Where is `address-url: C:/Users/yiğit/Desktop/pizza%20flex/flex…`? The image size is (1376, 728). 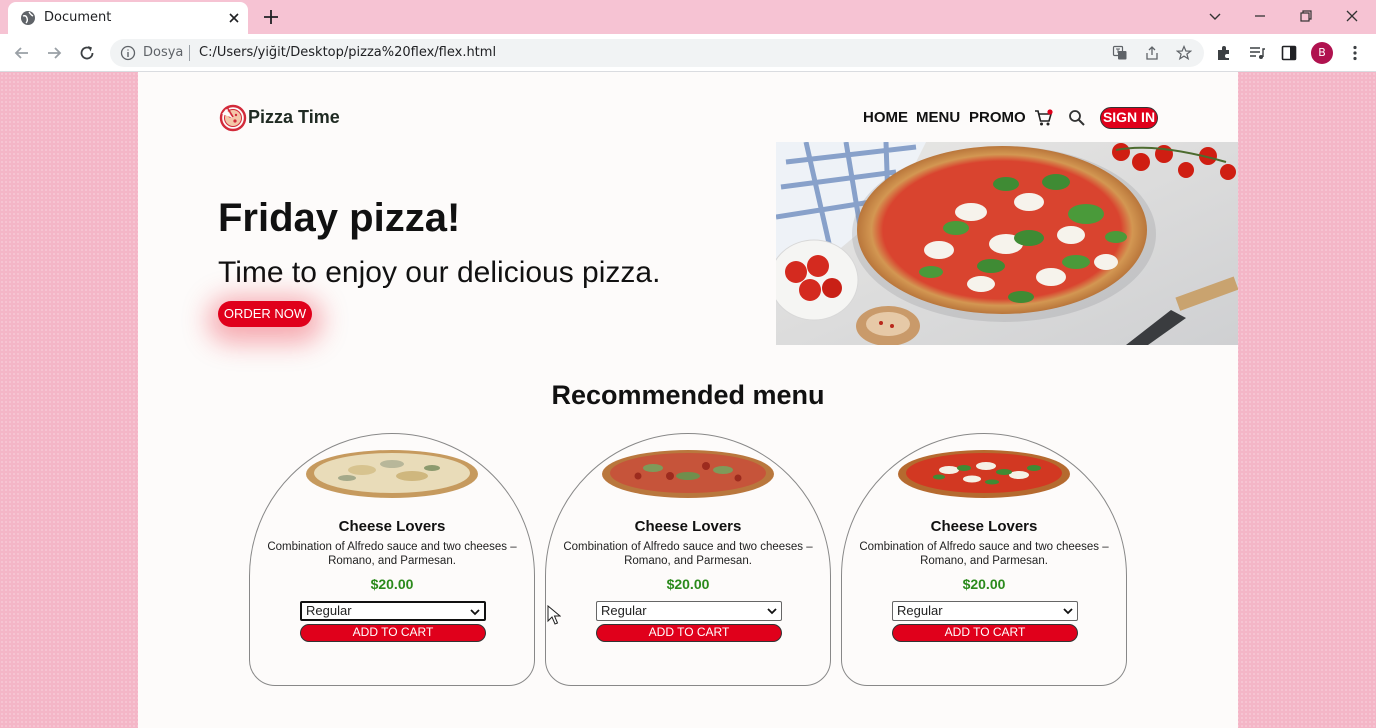
address-url: C:/Users/yiğit/Desktop/pizza%20flex/flex… is located at coordinates (347, 52).